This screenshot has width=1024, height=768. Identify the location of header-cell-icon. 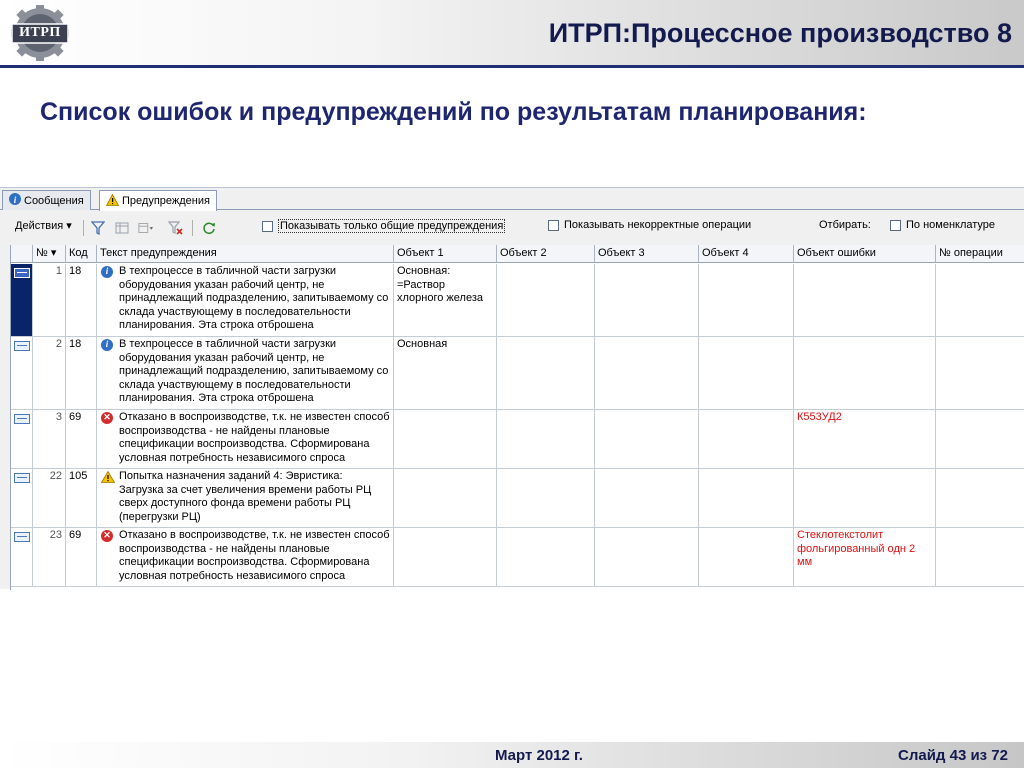
(22, 254).